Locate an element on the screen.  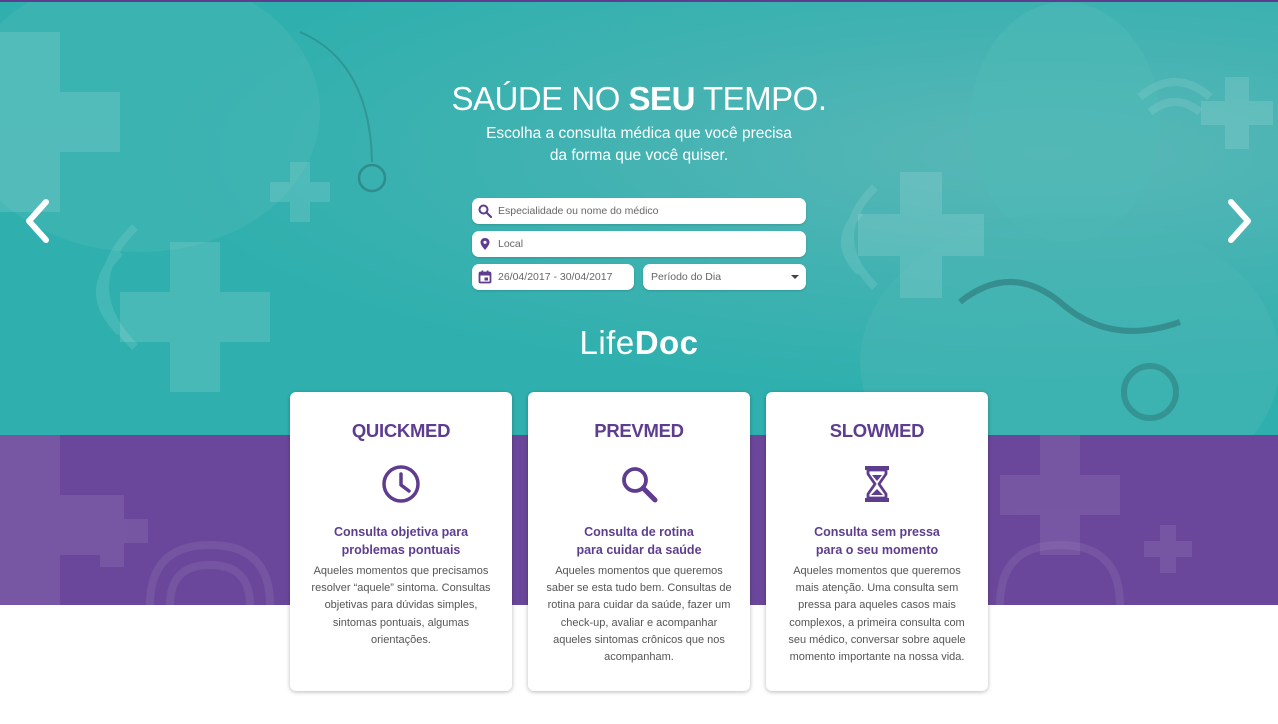
hero-headline: SAÚDE NO SEU TEMPO. is located at coordinates (639, 99).